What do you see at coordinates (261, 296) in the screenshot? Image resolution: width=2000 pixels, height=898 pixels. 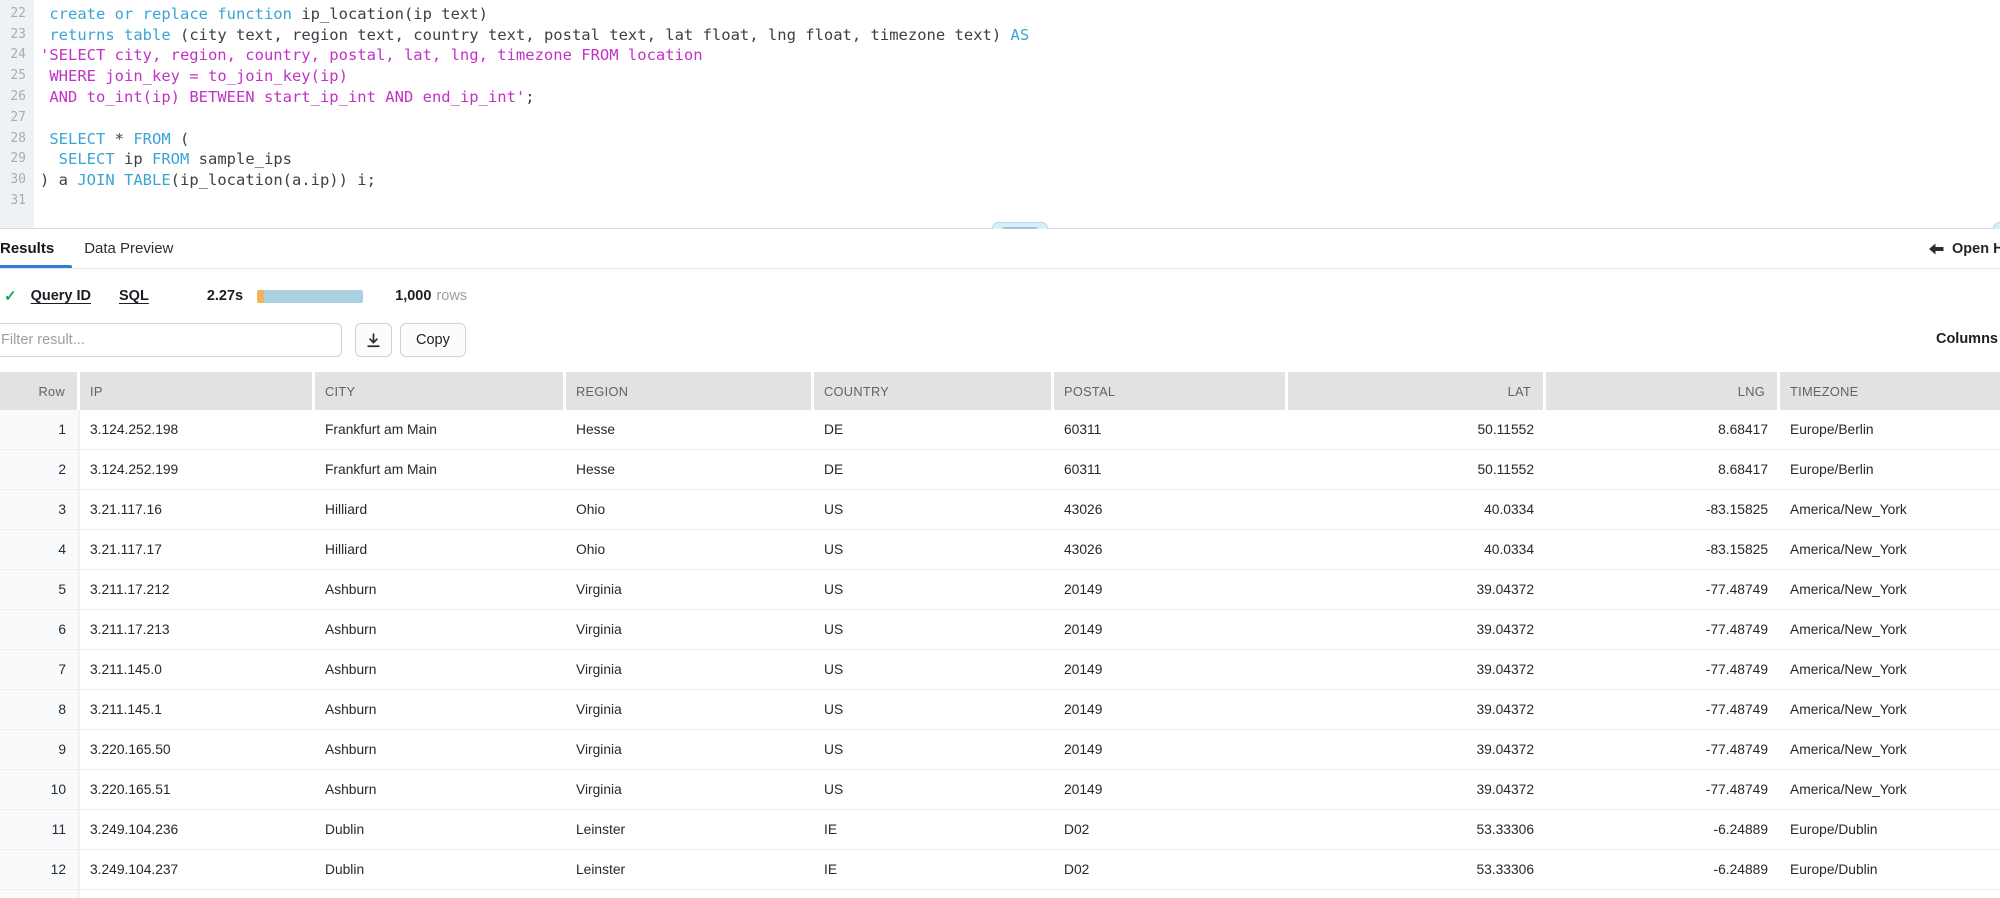 I see `timing-segment-compile` at bounding box center [261, 296].